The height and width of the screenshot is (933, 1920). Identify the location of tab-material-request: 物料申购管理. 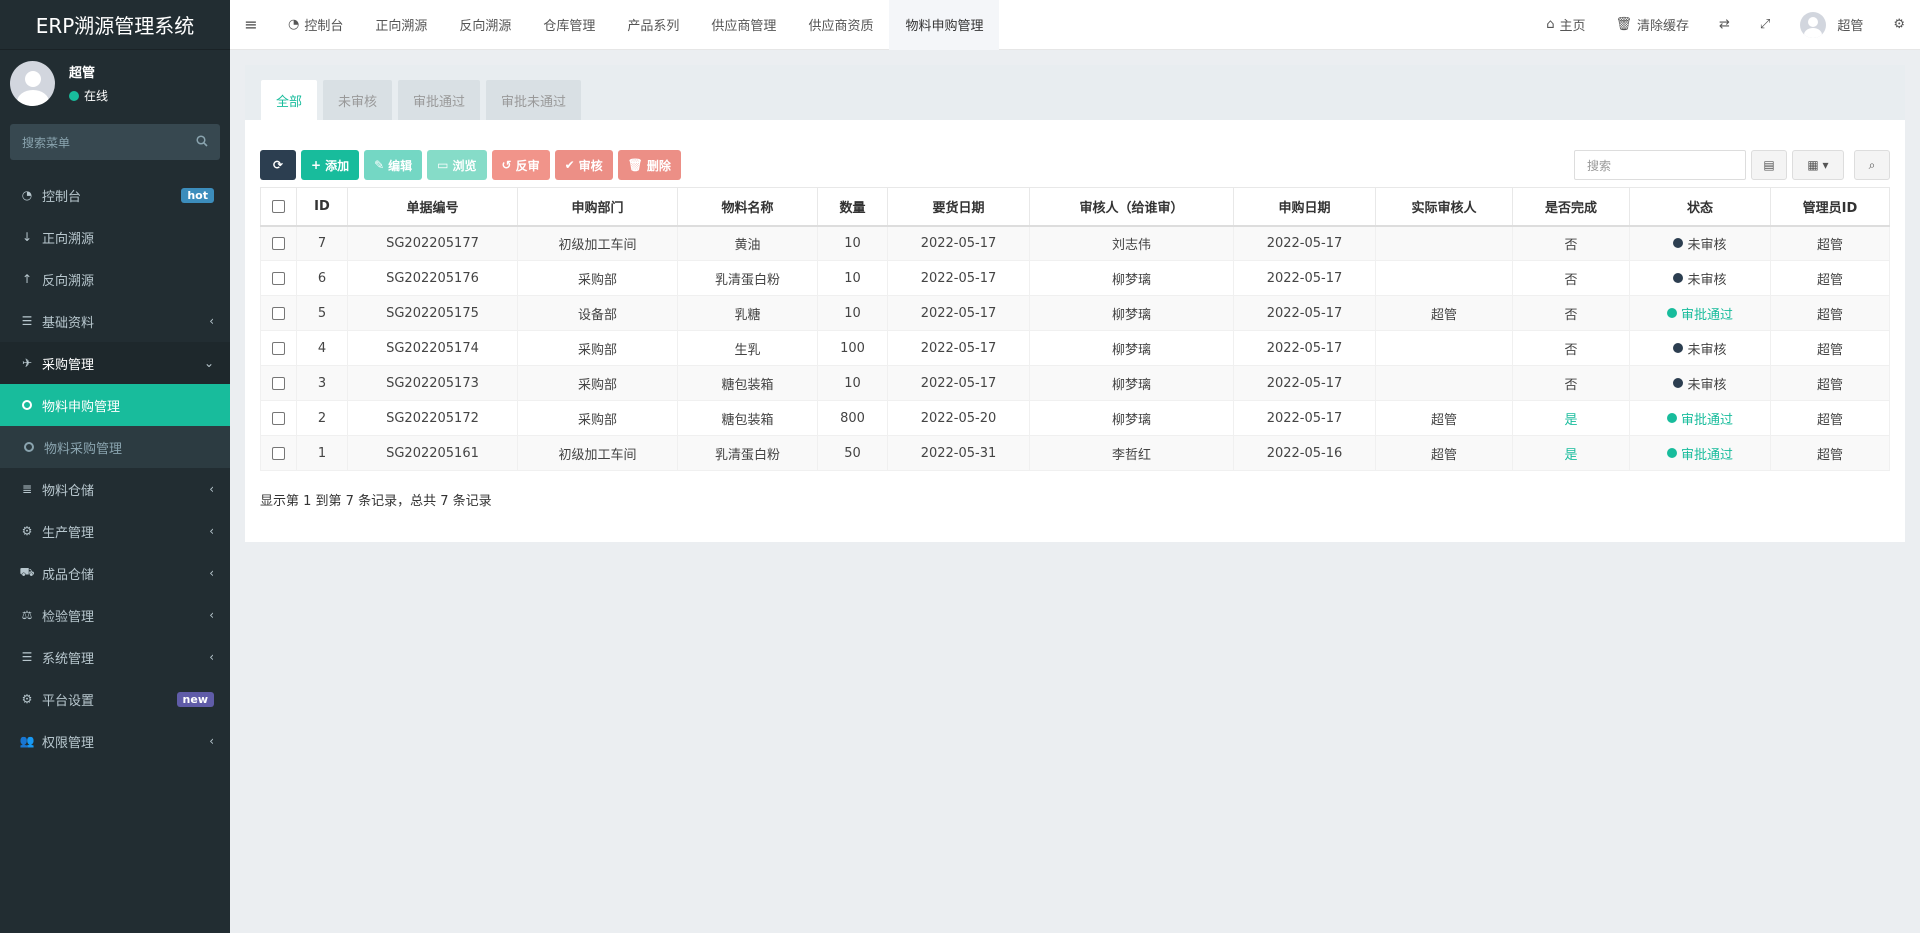
(944, 25).